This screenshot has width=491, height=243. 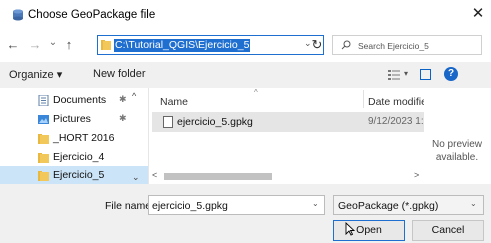 What do you see at coordinates (92, 15) in the screenshot?
I see `window-title: Choose GeoPackage file` at bounding box center [92, 15].